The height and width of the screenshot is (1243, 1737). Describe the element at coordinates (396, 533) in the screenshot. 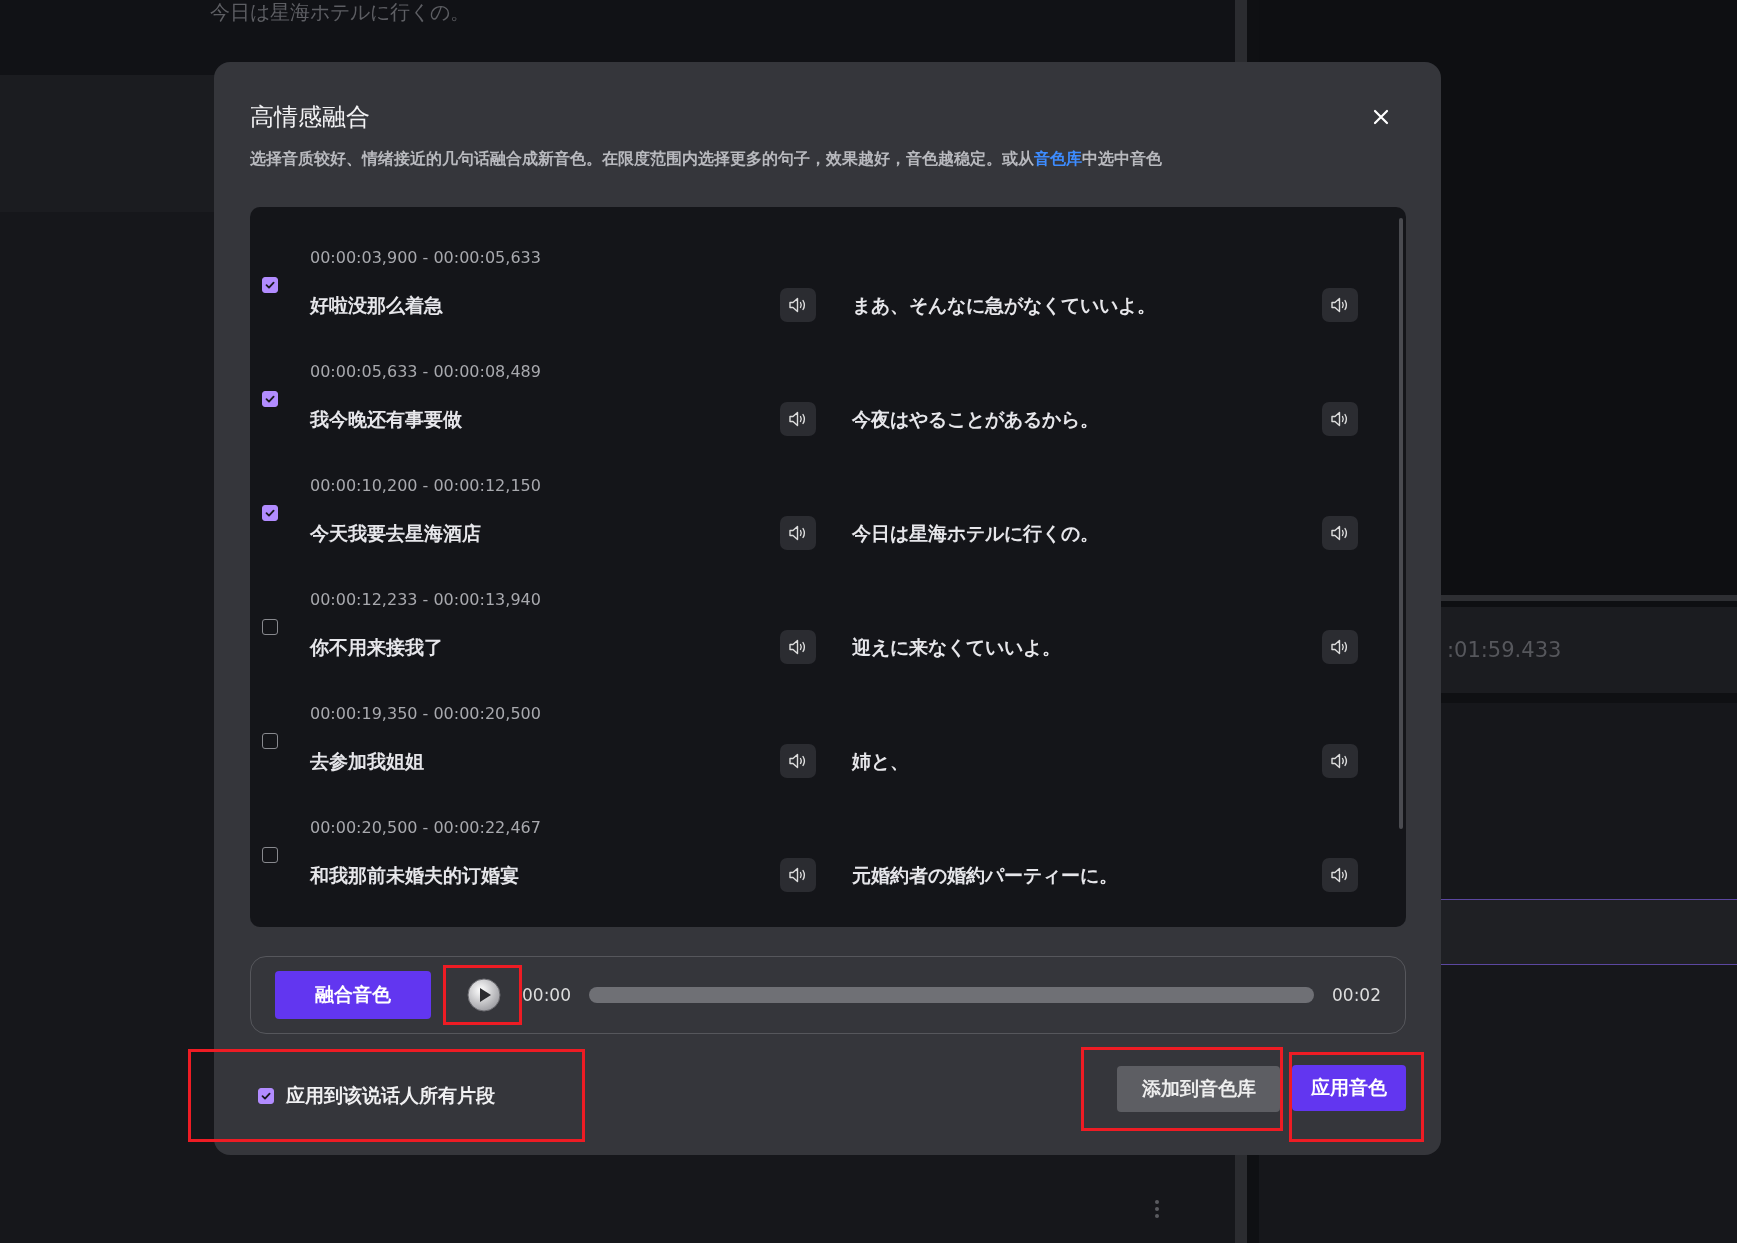

I see `source-text: 今天我要去星海酒店` at that location.